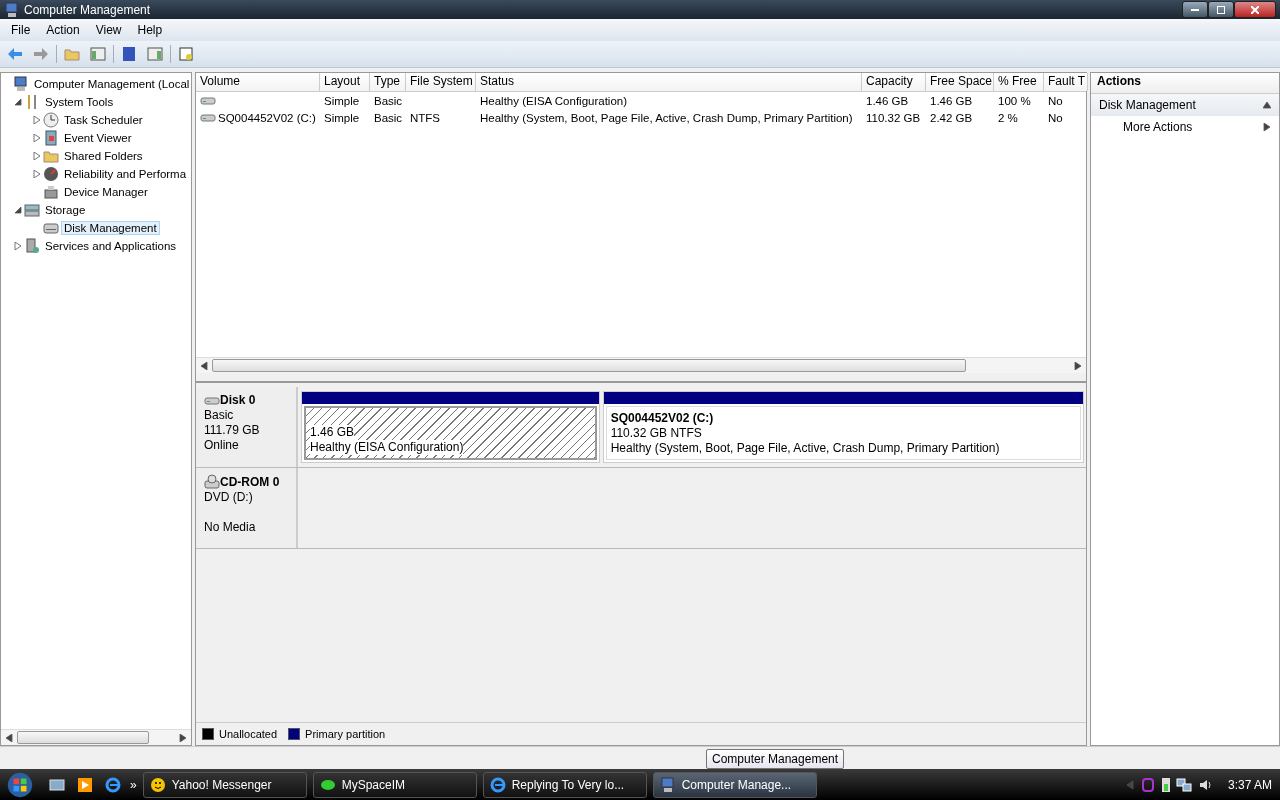  I want to click on action-item: More Actions, so click(1158, 127).